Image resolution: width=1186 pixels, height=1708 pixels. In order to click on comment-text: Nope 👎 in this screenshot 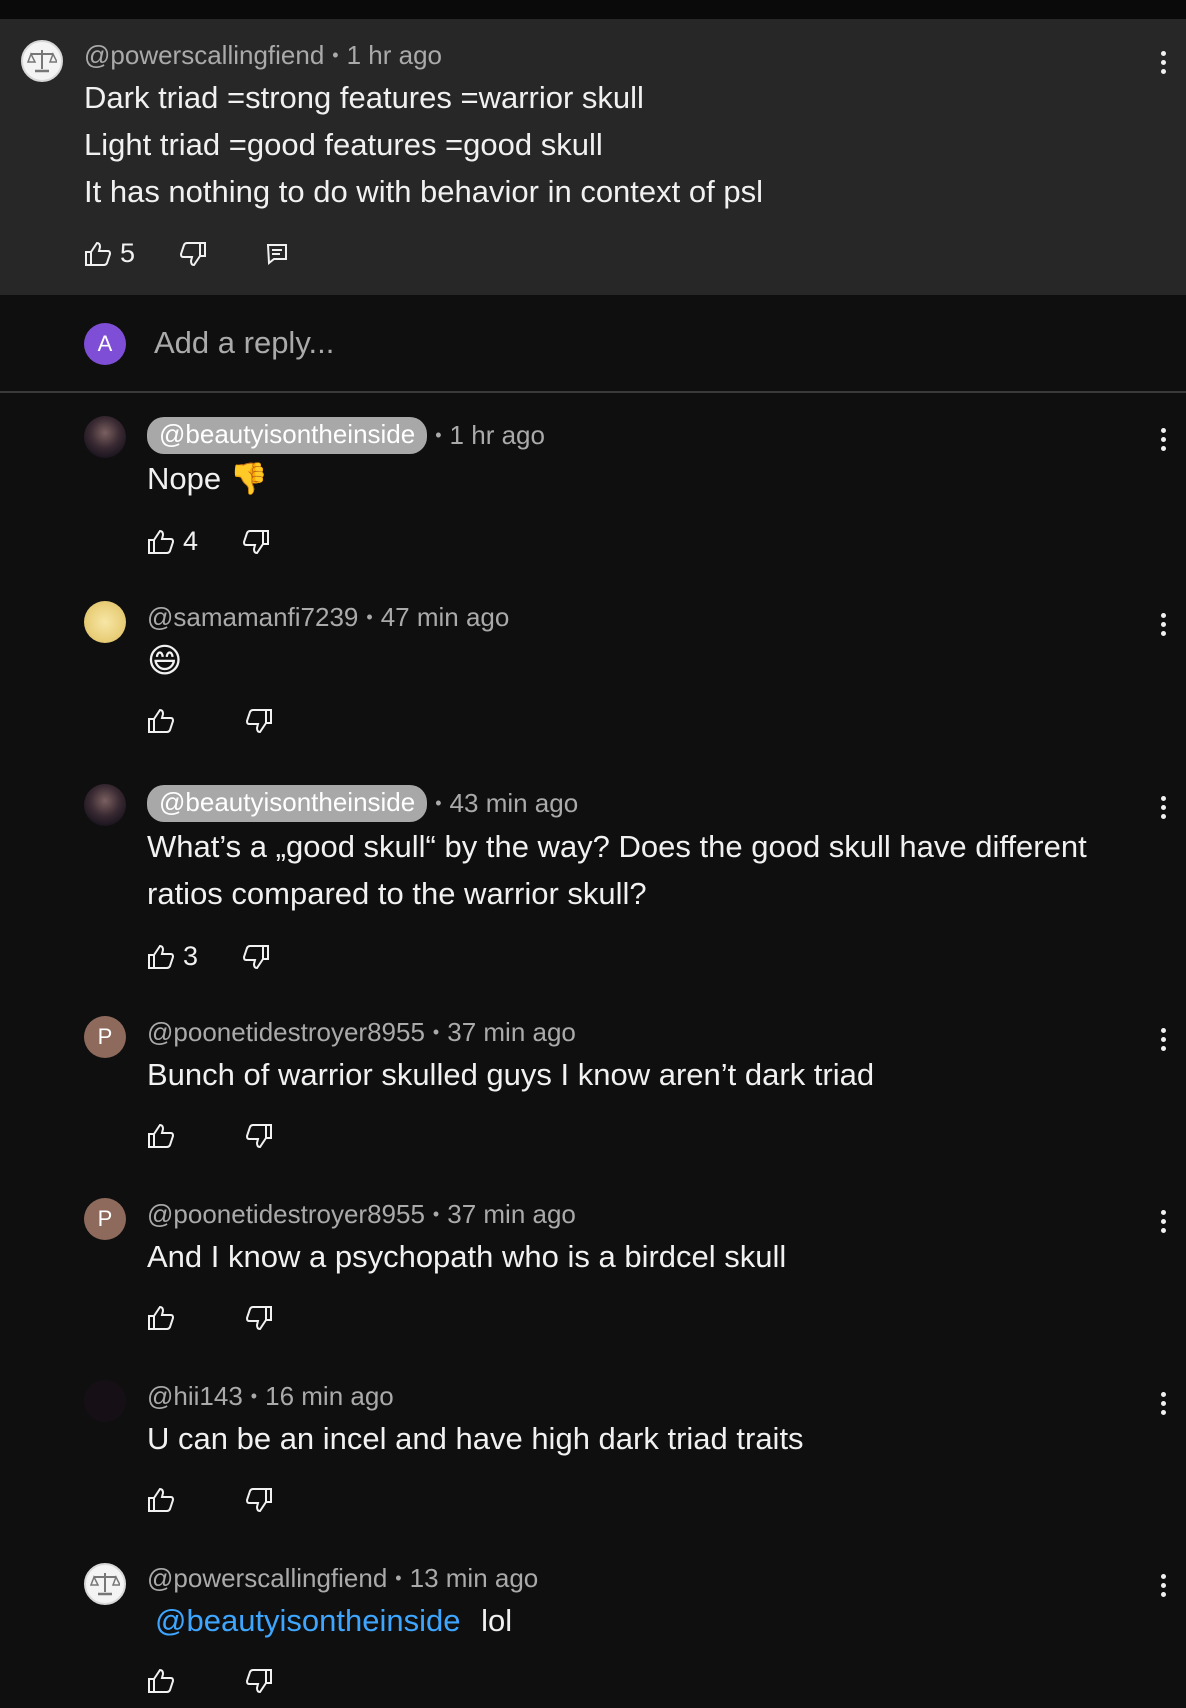, I will do `click(207, 478)`.